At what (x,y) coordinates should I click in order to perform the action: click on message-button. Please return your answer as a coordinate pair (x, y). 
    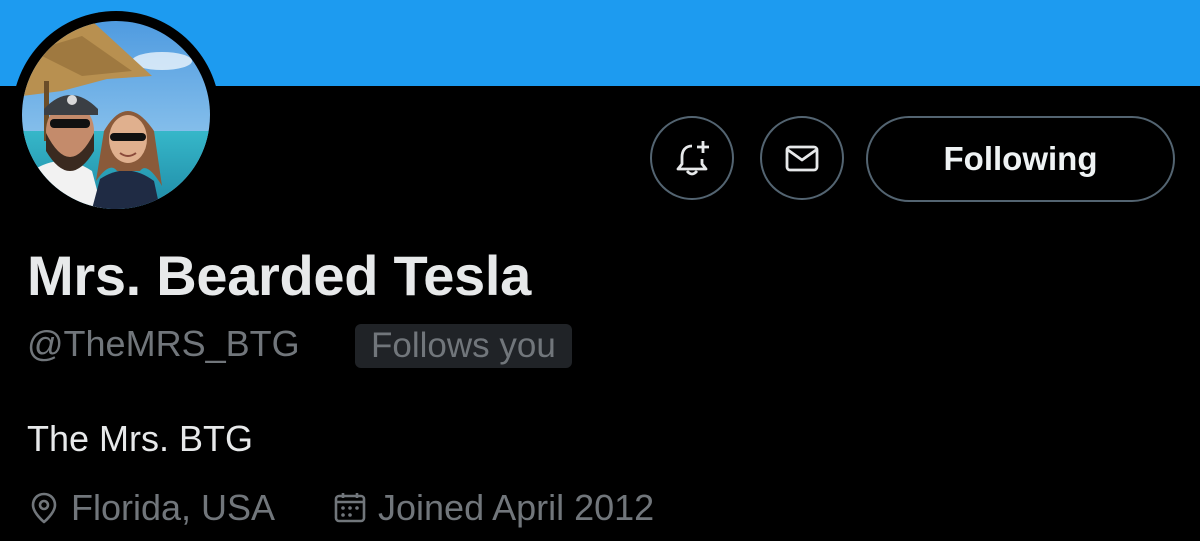
    Looking at the image, I should click on (802, 158).